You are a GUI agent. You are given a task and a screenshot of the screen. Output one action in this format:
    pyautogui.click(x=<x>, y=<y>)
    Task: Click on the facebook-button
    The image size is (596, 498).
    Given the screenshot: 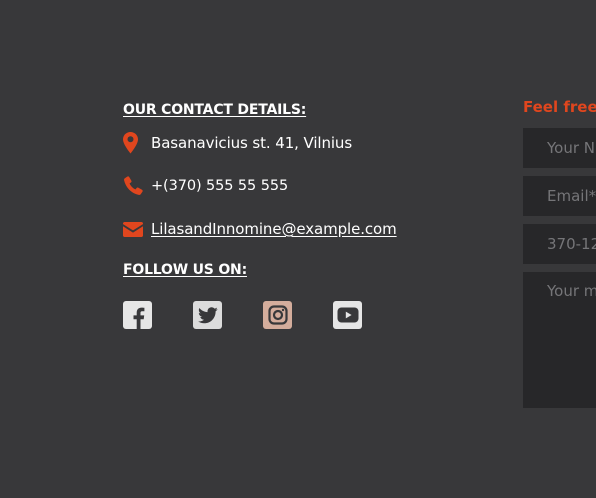 What is the action you would take?
    pyautogui.click(x=137, y=315)
    